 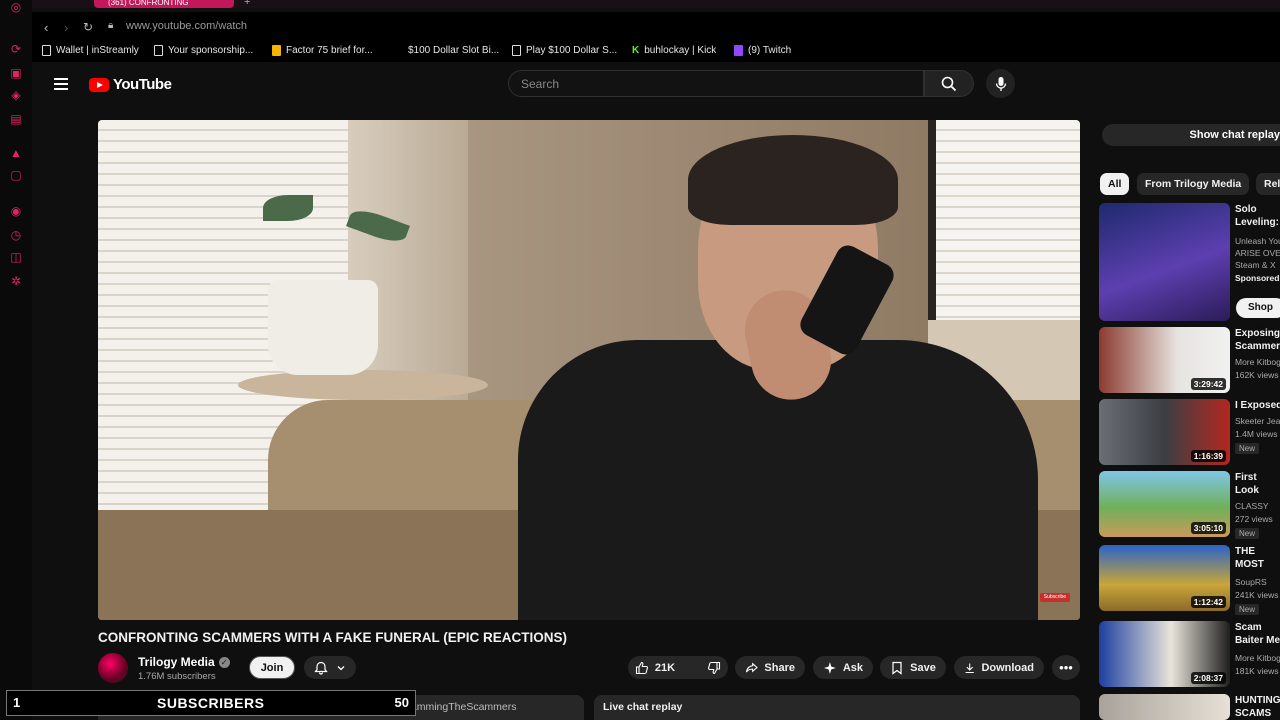 What do you see at coordinates (1252, 506) in the screenshot?
I see `recommendation-meta: CLASSY` at bounding box center [1252, 506].